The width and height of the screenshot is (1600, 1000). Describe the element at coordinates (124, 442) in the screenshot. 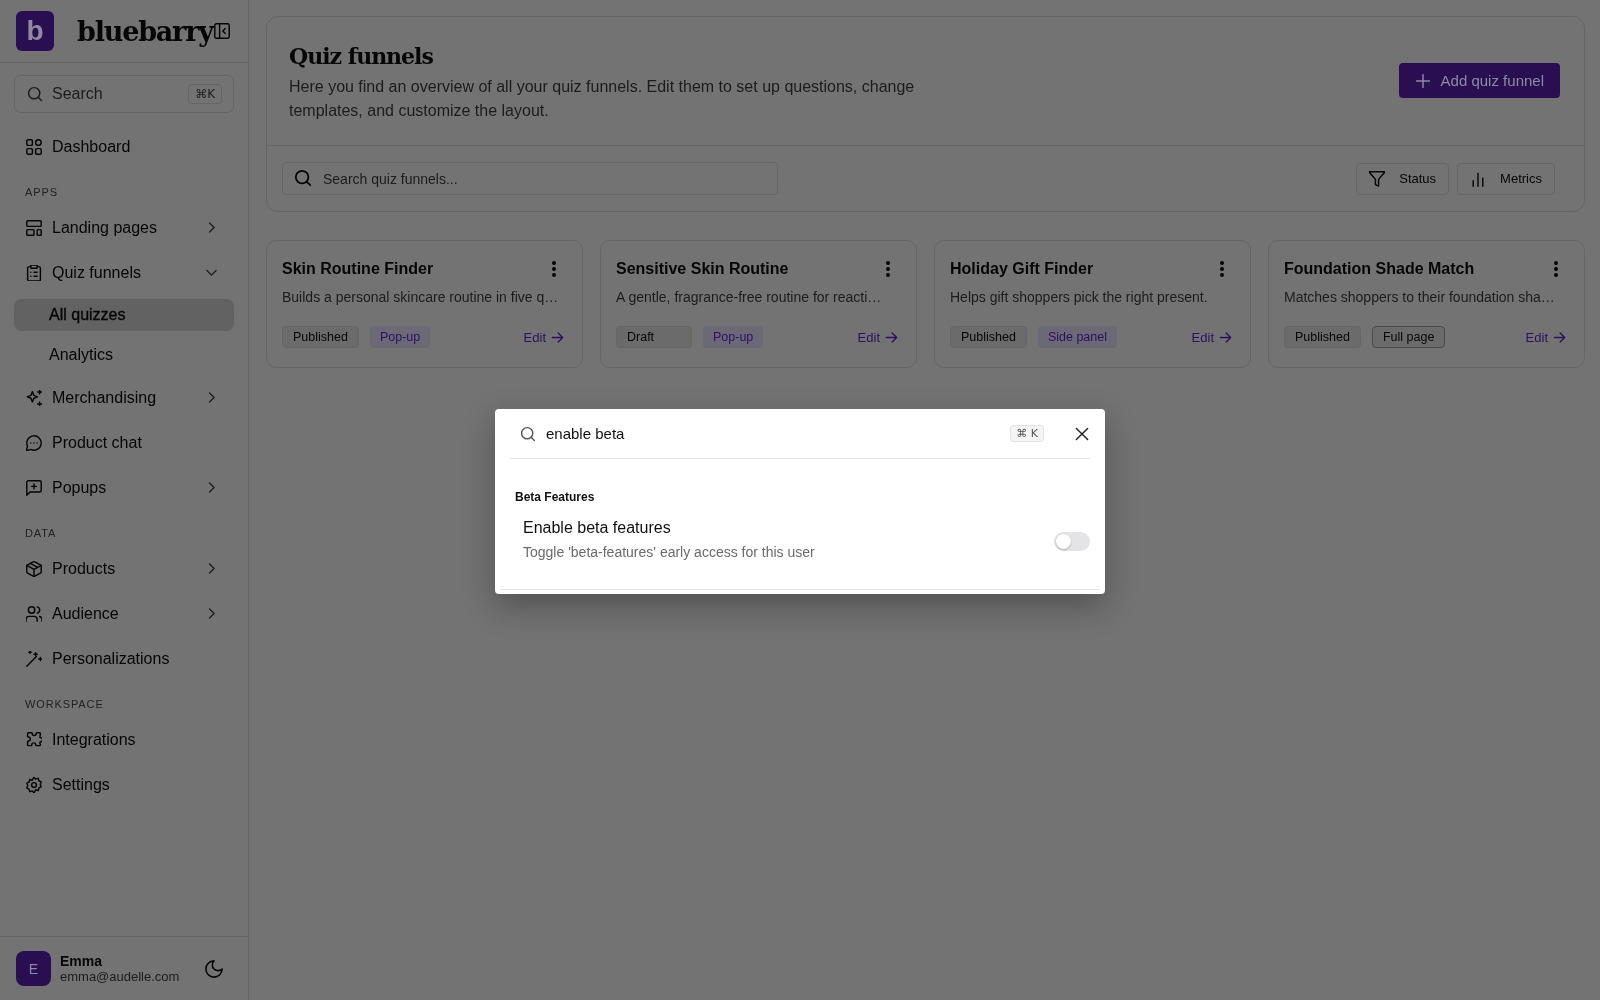

I see `nav-item: Product chat` at that location.